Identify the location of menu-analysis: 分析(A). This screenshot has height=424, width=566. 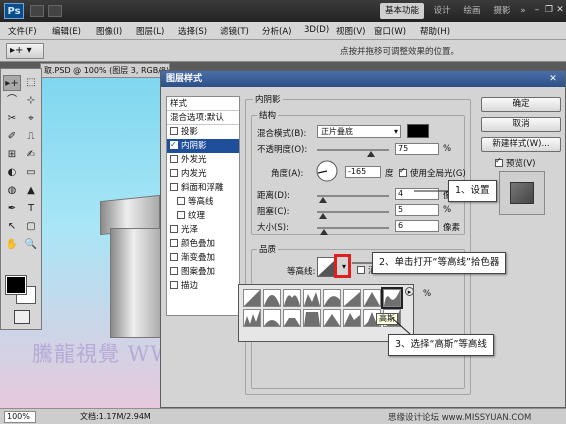
(276, 31).